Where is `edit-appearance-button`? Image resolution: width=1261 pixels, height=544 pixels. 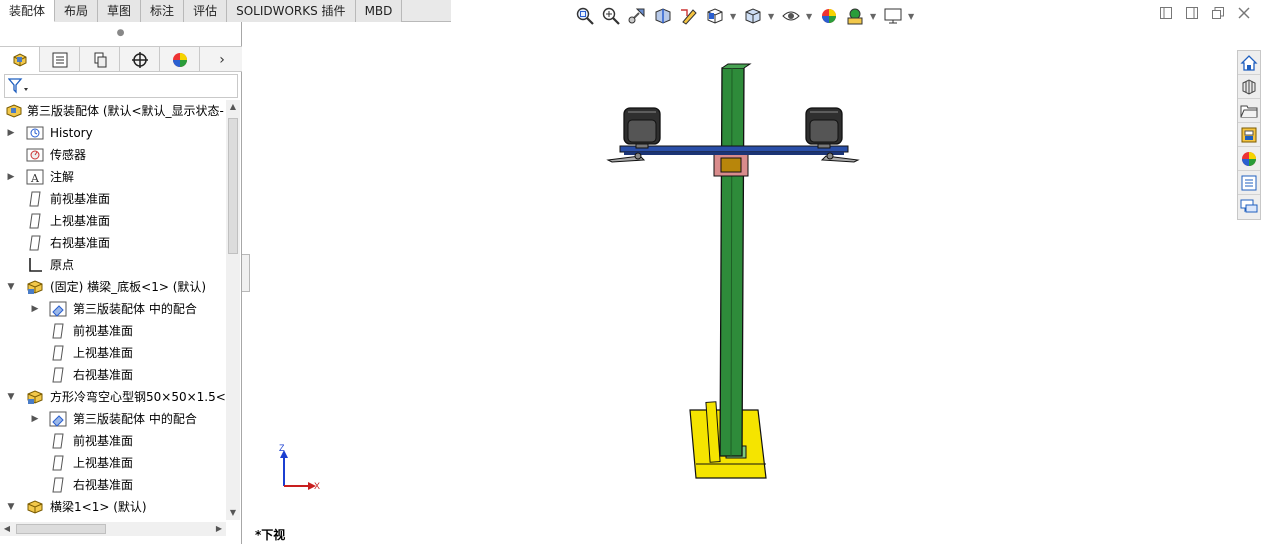
edit-appearance-button is located at coordinates (829, 16).